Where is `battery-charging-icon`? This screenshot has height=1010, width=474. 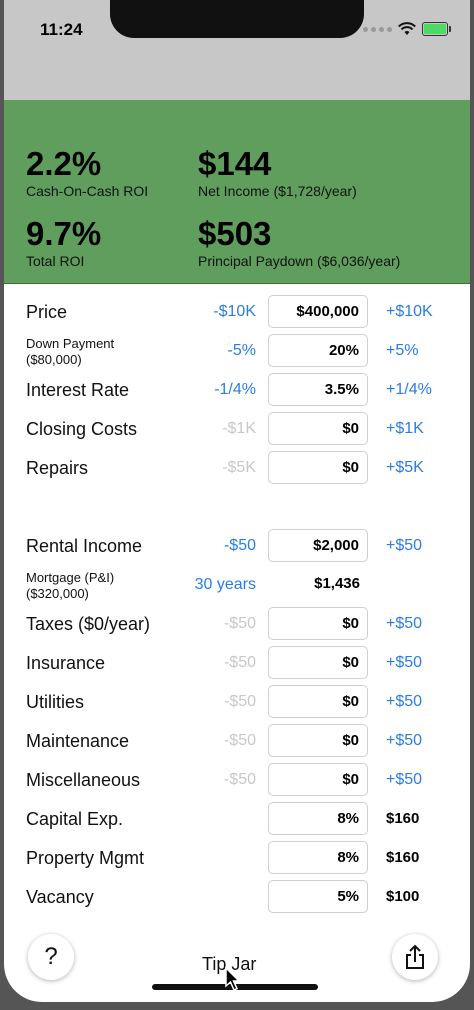 battery-charging-icon is located at coordinates (436, 29).